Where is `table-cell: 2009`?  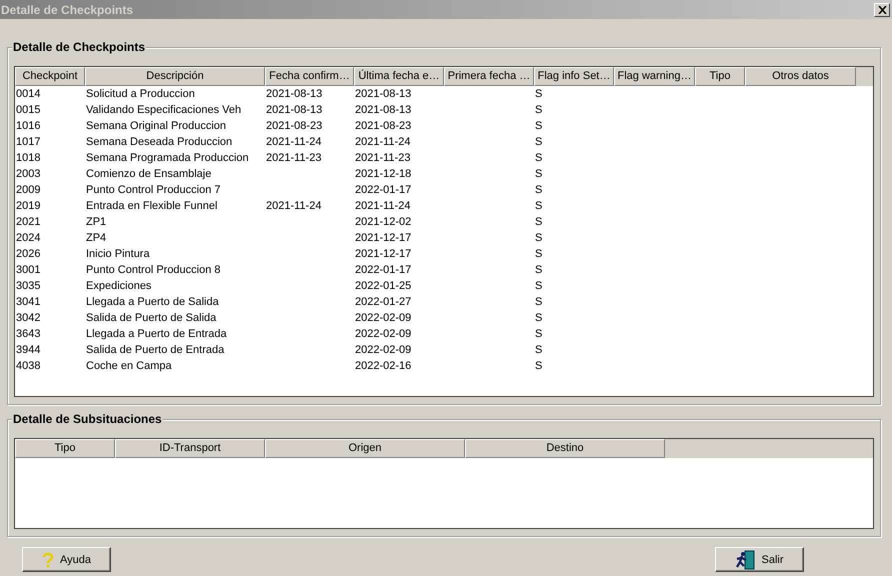
table-cell: 2009 is located at coordinates (28, 190).